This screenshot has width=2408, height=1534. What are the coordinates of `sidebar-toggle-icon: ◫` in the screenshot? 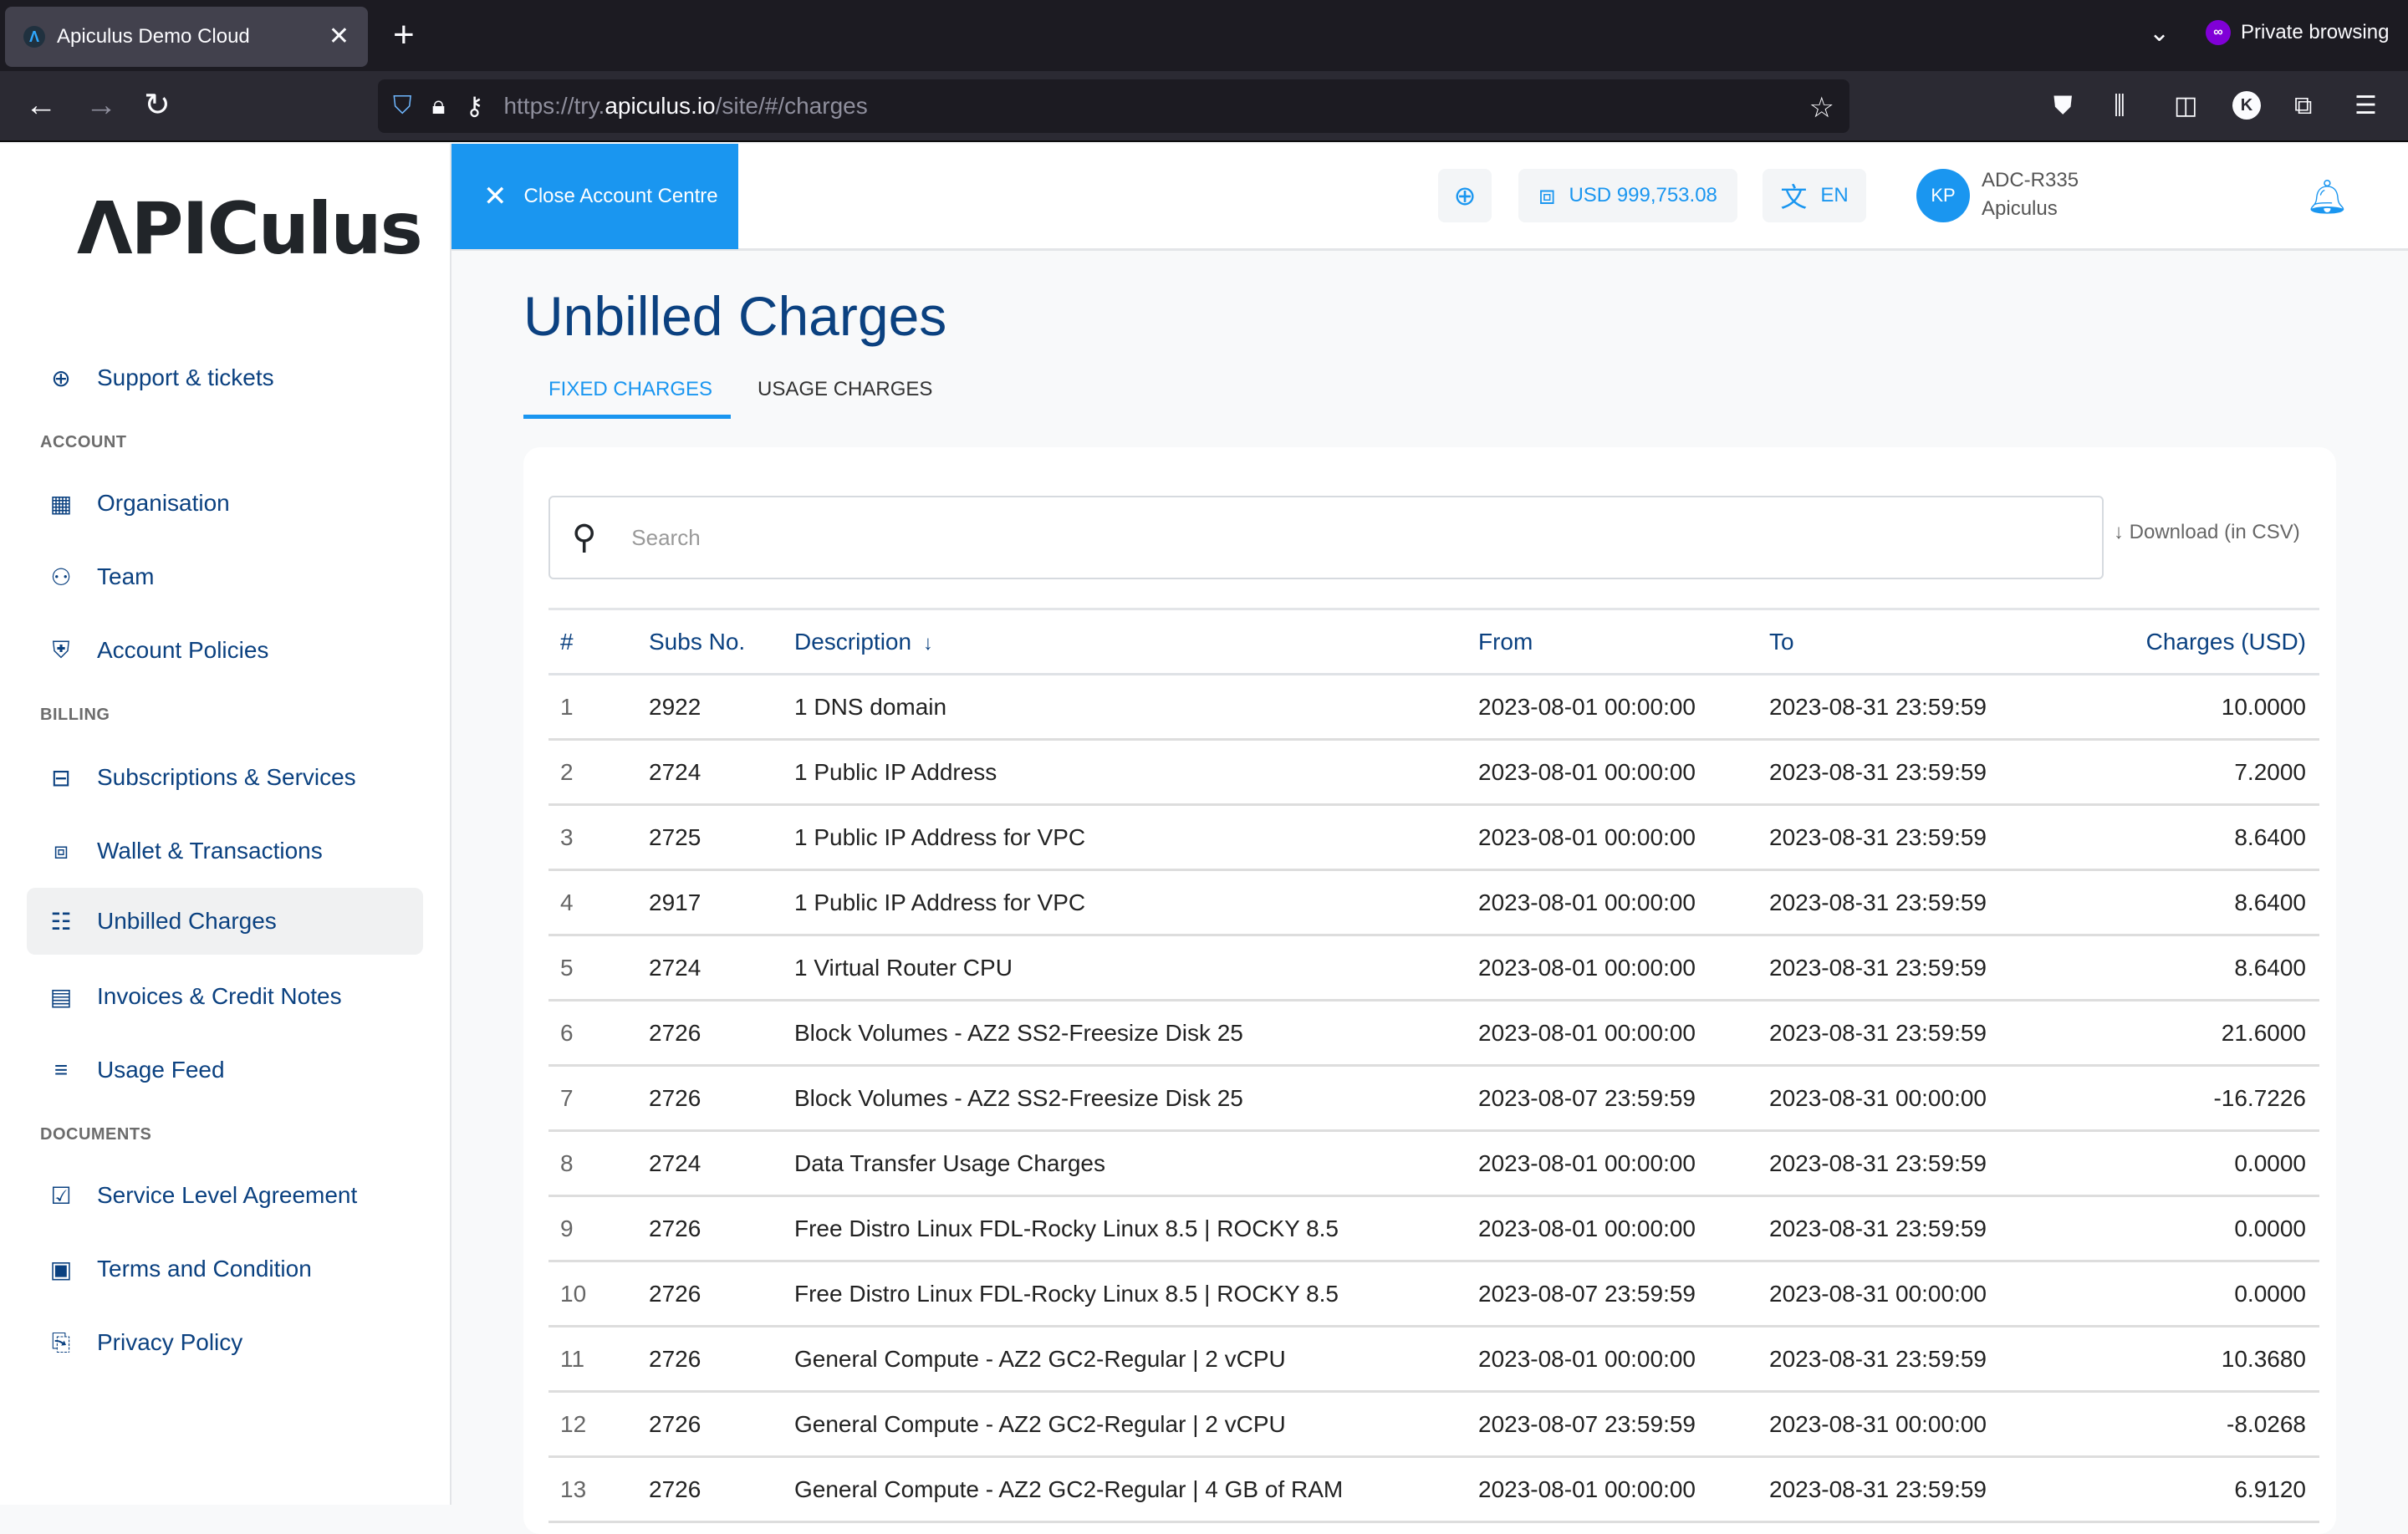 It's located at (2185, 106).